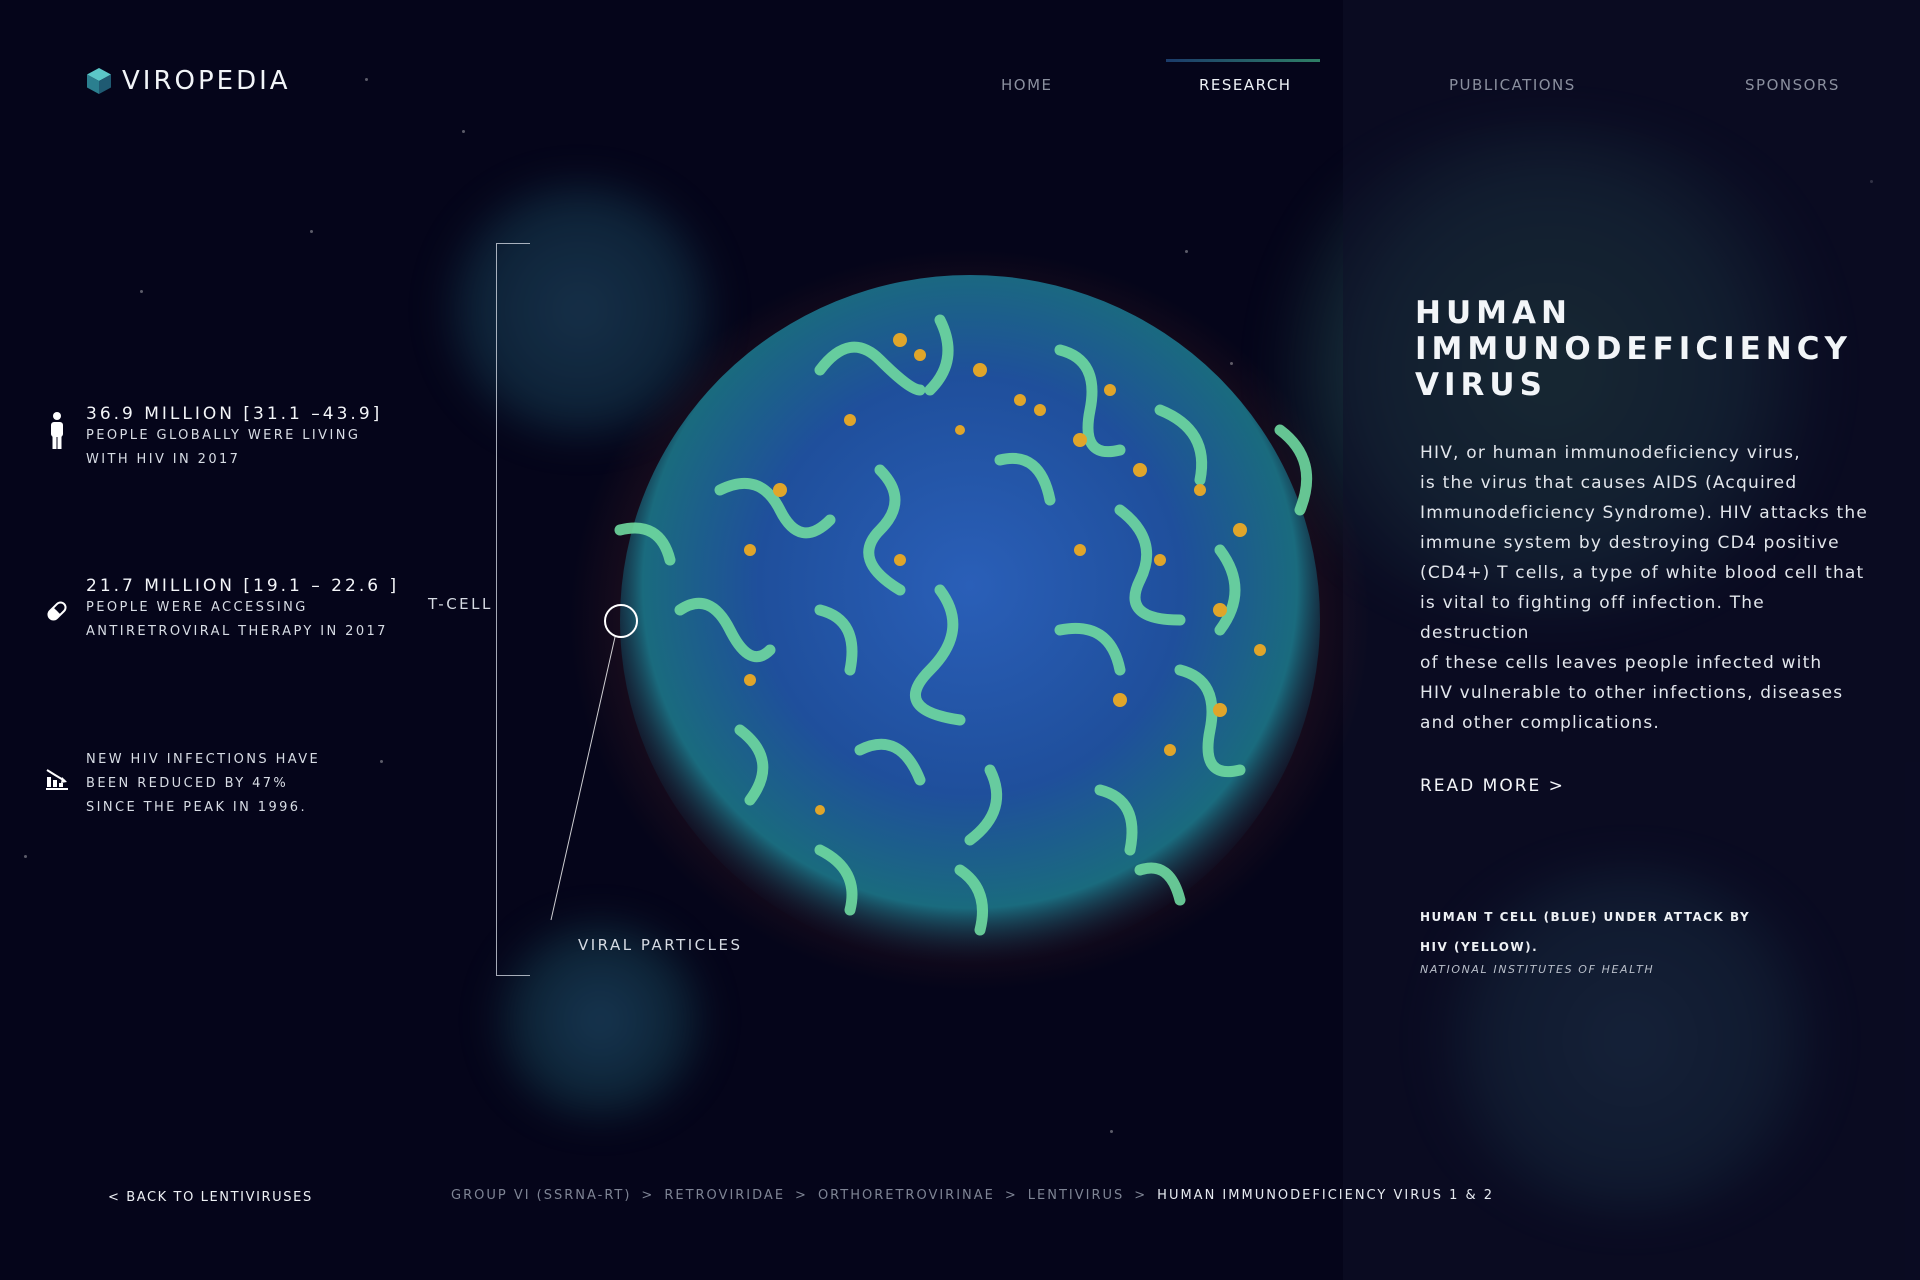 The image size is (1920, 1280). I want to click on nav-publications: PUBLICATIONS, so click(1512, 85).